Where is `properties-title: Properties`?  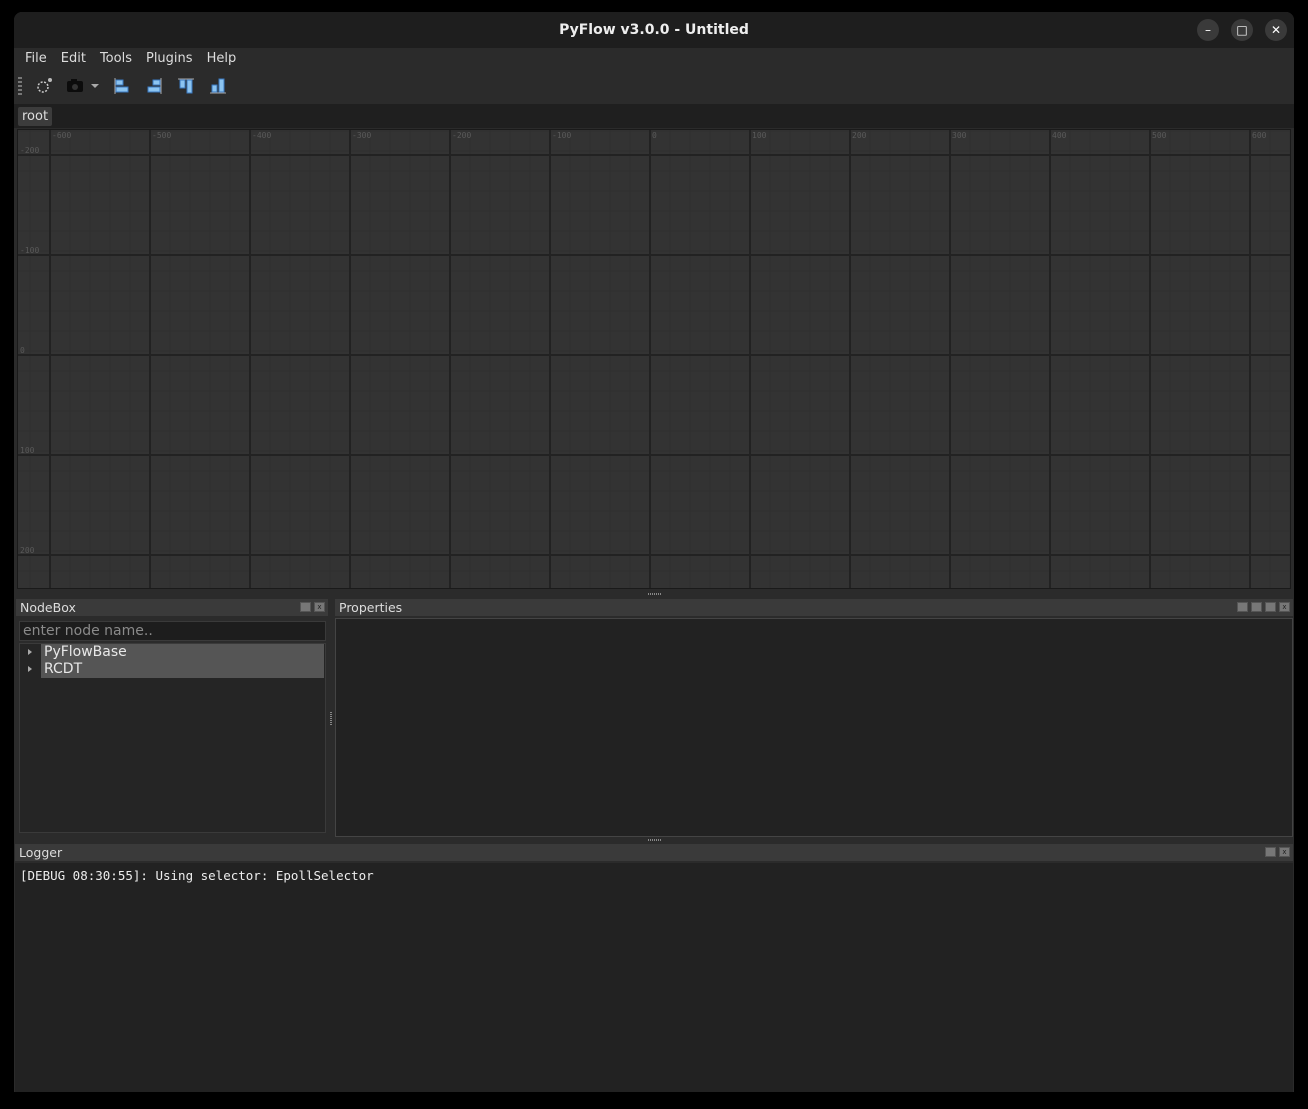
properties-title: Properties is located at coordinates (371, 607).